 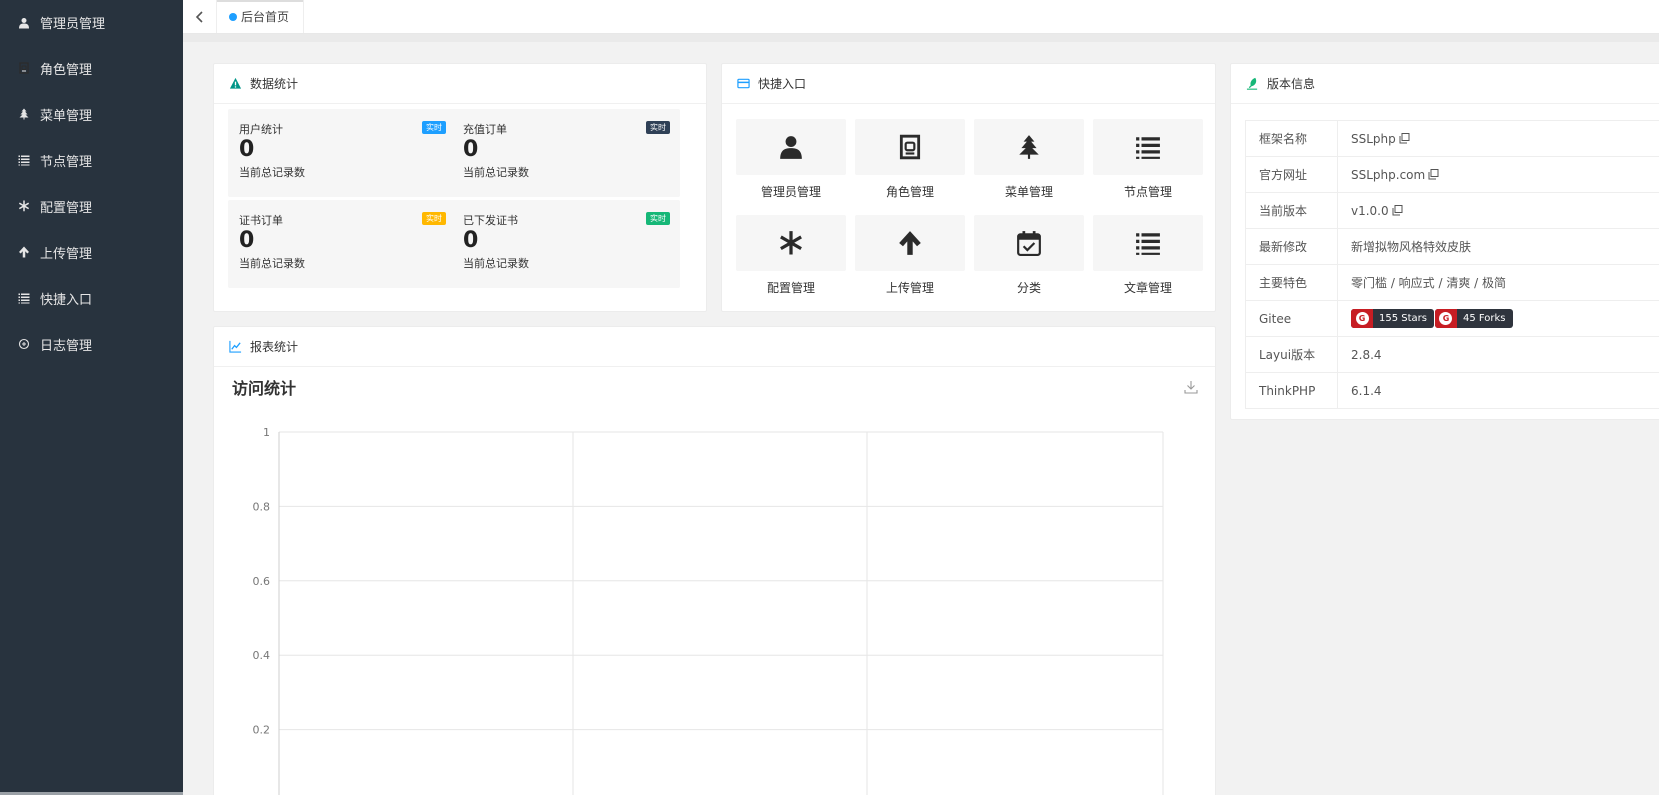 I want to click on sidebar-item-label: 日志管理, so click(x=66, y=346).